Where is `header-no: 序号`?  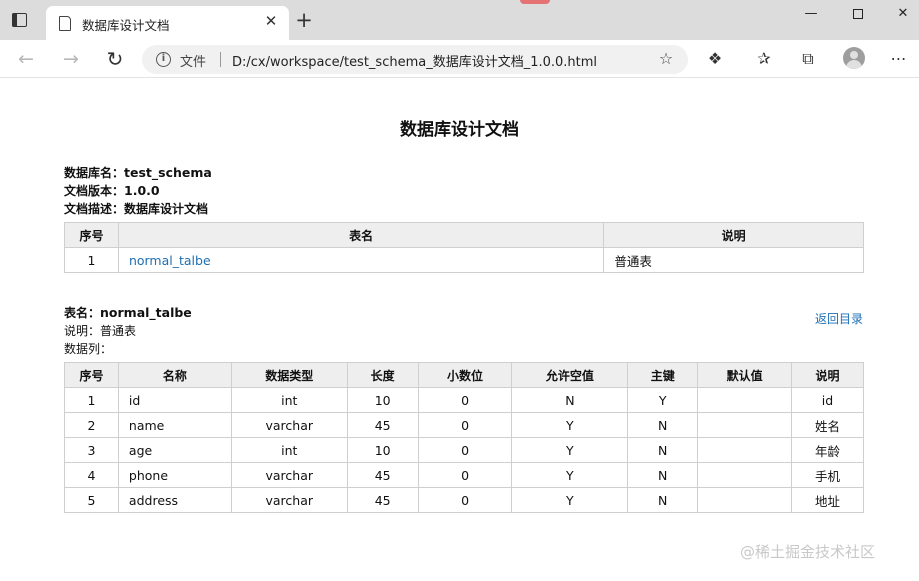
header-no: 序号 is located at coordinates (91, 375).